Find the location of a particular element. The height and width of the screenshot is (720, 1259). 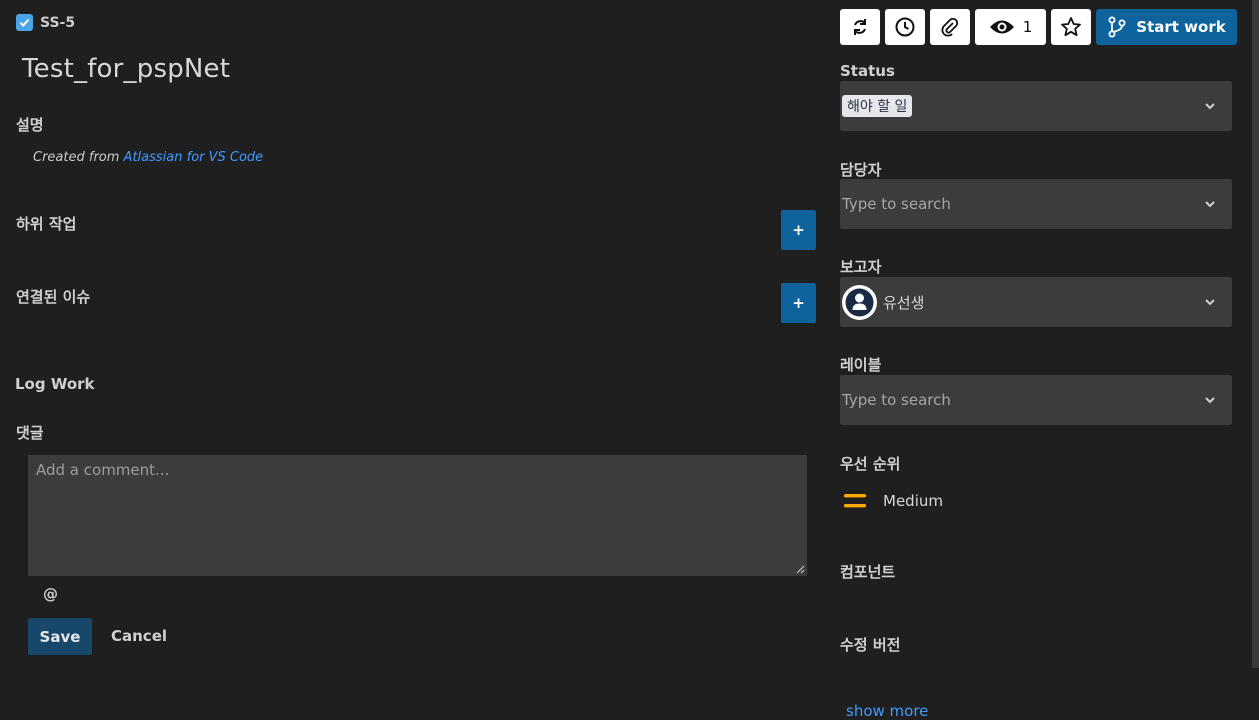

status-select: 해야 할 일 is located at coordinates (1036, 106).